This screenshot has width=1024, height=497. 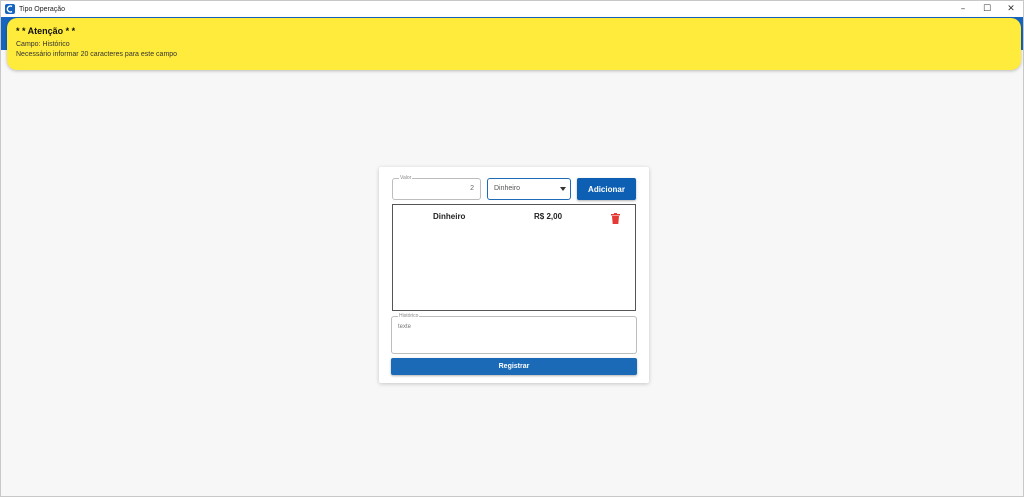 What do you see at coordinates (514, 257) in the screenshot?
I see `payment-list: Dinheiro R$ 2,00` at bounding box center [514, 257].